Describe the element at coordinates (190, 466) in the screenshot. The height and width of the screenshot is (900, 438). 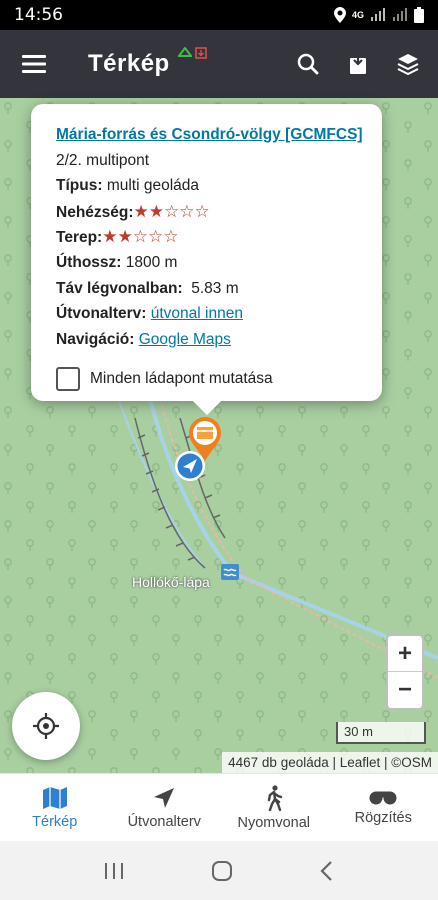
I see `current-location-icon` at that location.